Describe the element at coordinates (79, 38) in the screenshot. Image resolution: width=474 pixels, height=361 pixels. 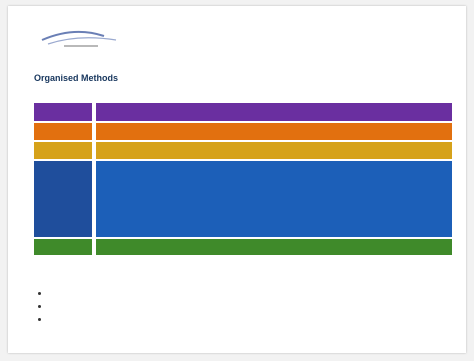
I see `company-logo` at that location.